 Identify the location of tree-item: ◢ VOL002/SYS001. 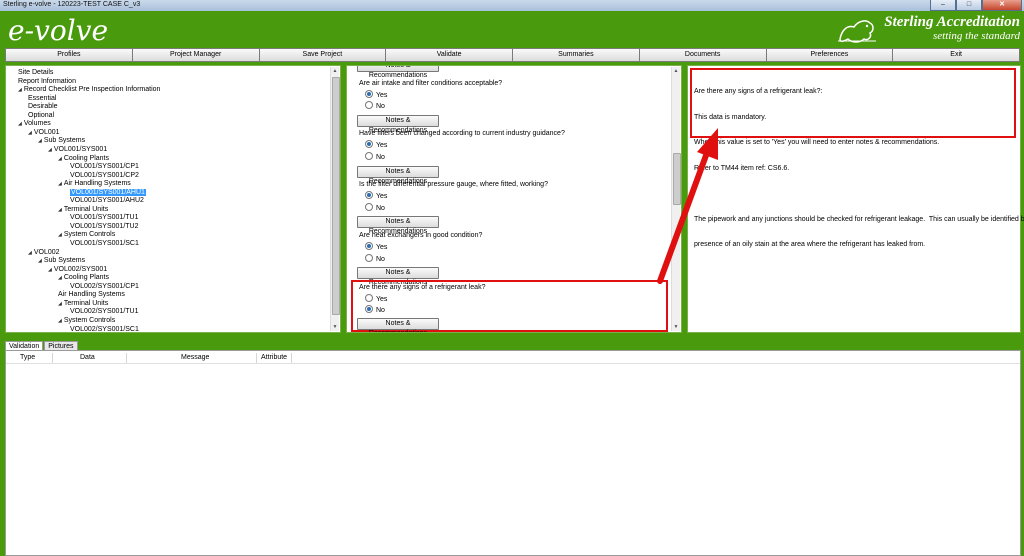
(77, 270).